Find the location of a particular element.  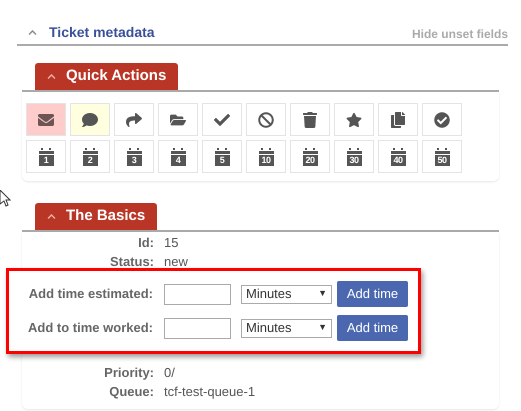

folder-icon is located at coordinates (178, 120).